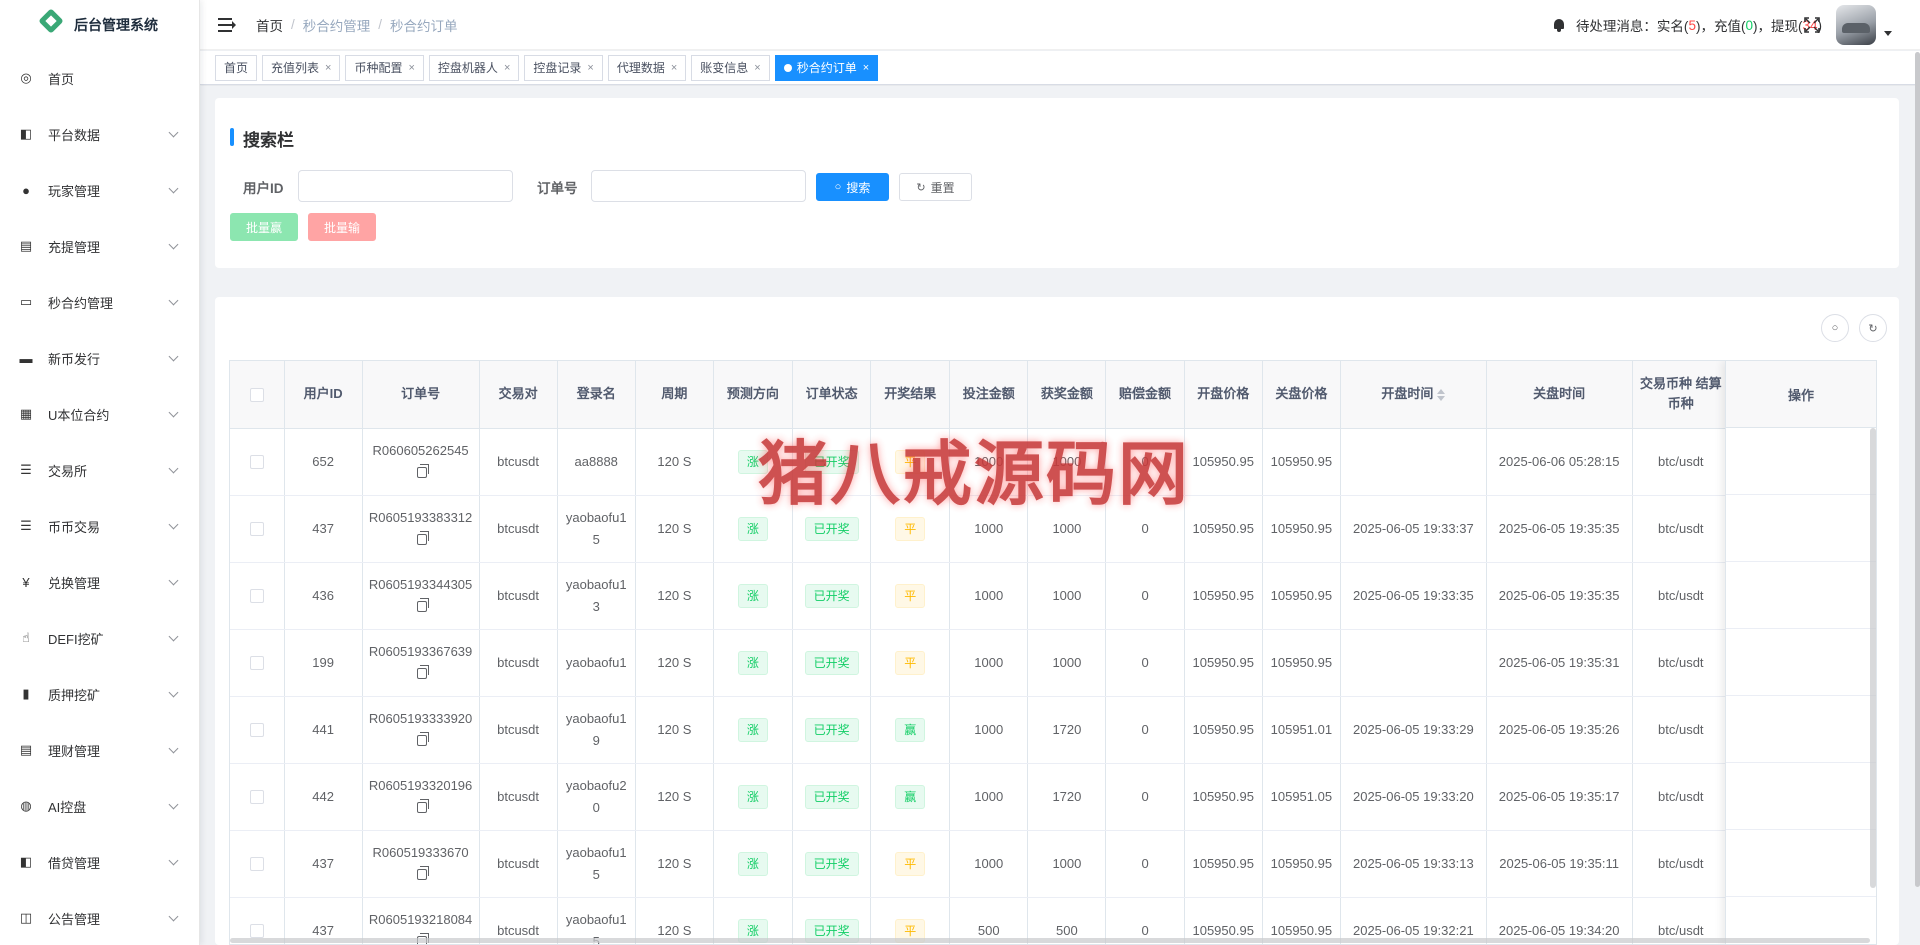 The image size is (1920, 945). What do you see at coordinates (1559, 25) in the screenshot?
I see `bell-icon` at bounding box center [1559, 25].